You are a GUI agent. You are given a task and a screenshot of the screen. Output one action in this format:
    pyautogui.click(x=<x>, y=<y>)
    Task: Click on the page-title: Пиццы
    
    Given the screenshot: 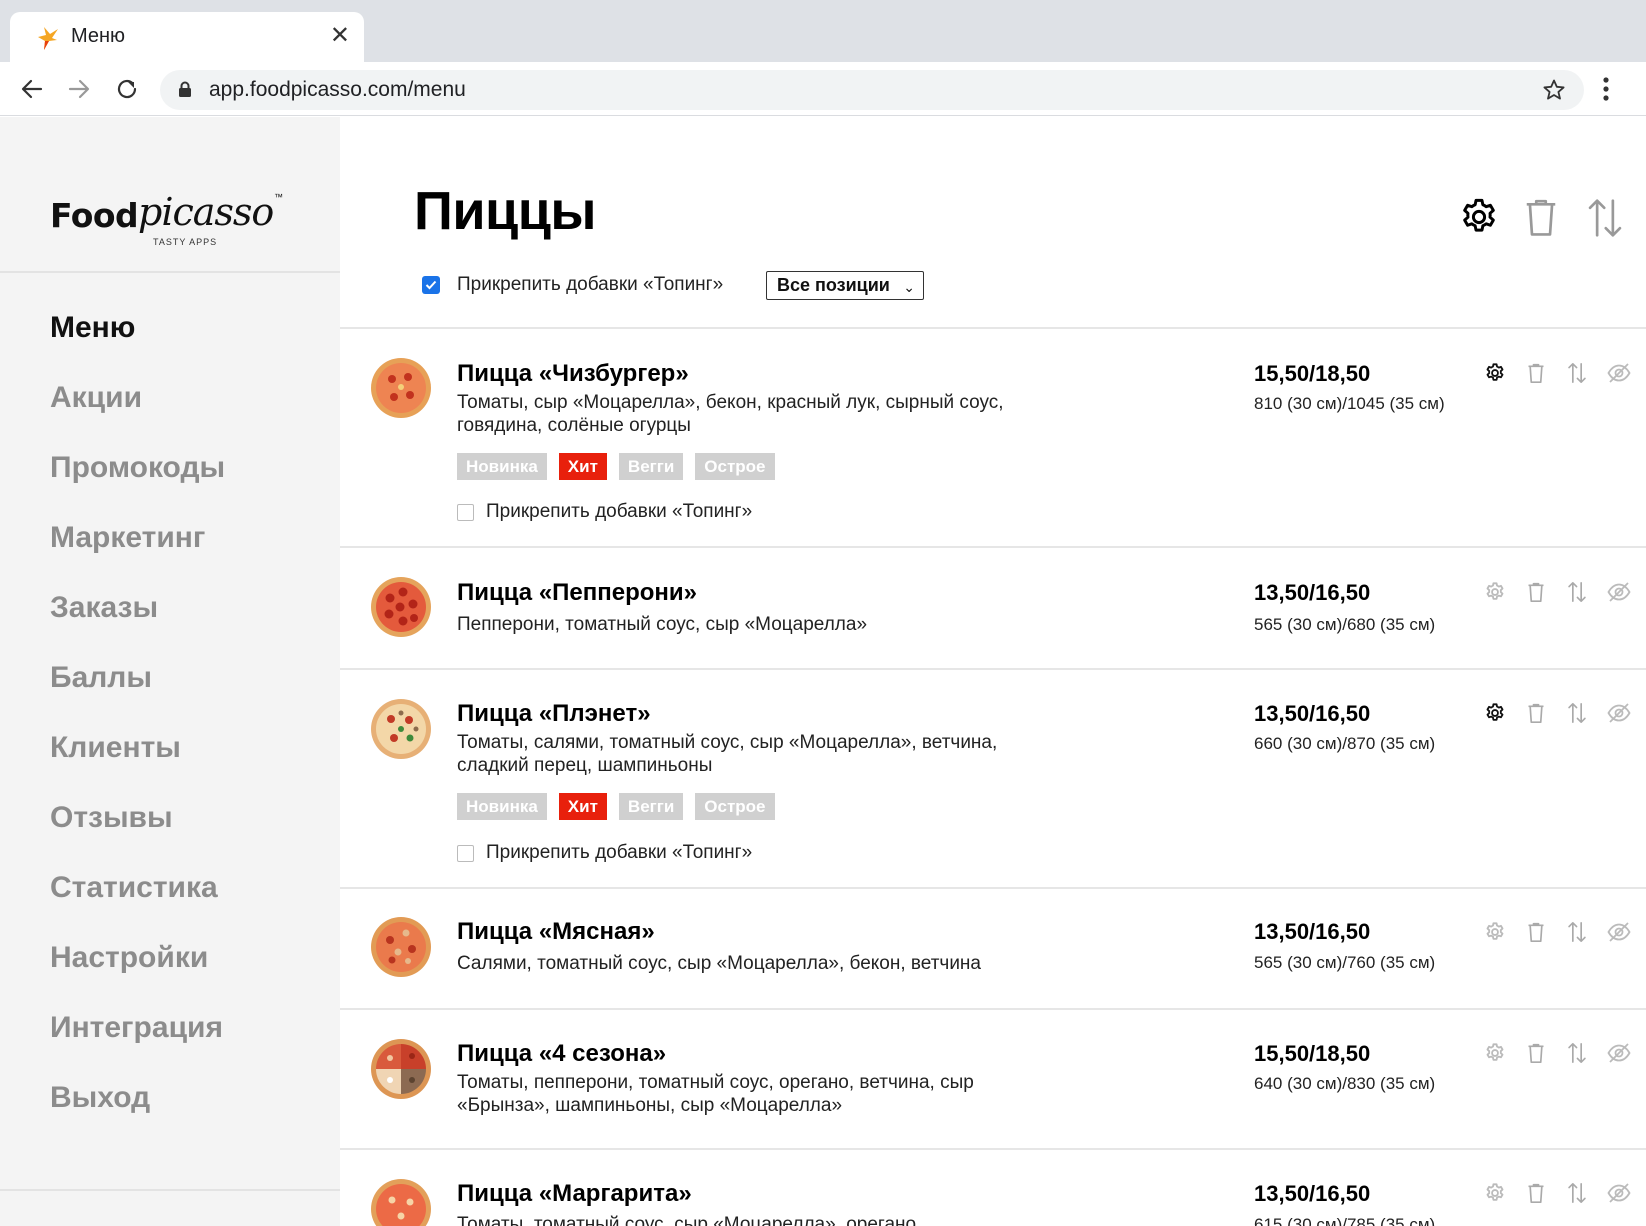 What is the action you would take?
    pyautogui.click(x=505, y=211)
    